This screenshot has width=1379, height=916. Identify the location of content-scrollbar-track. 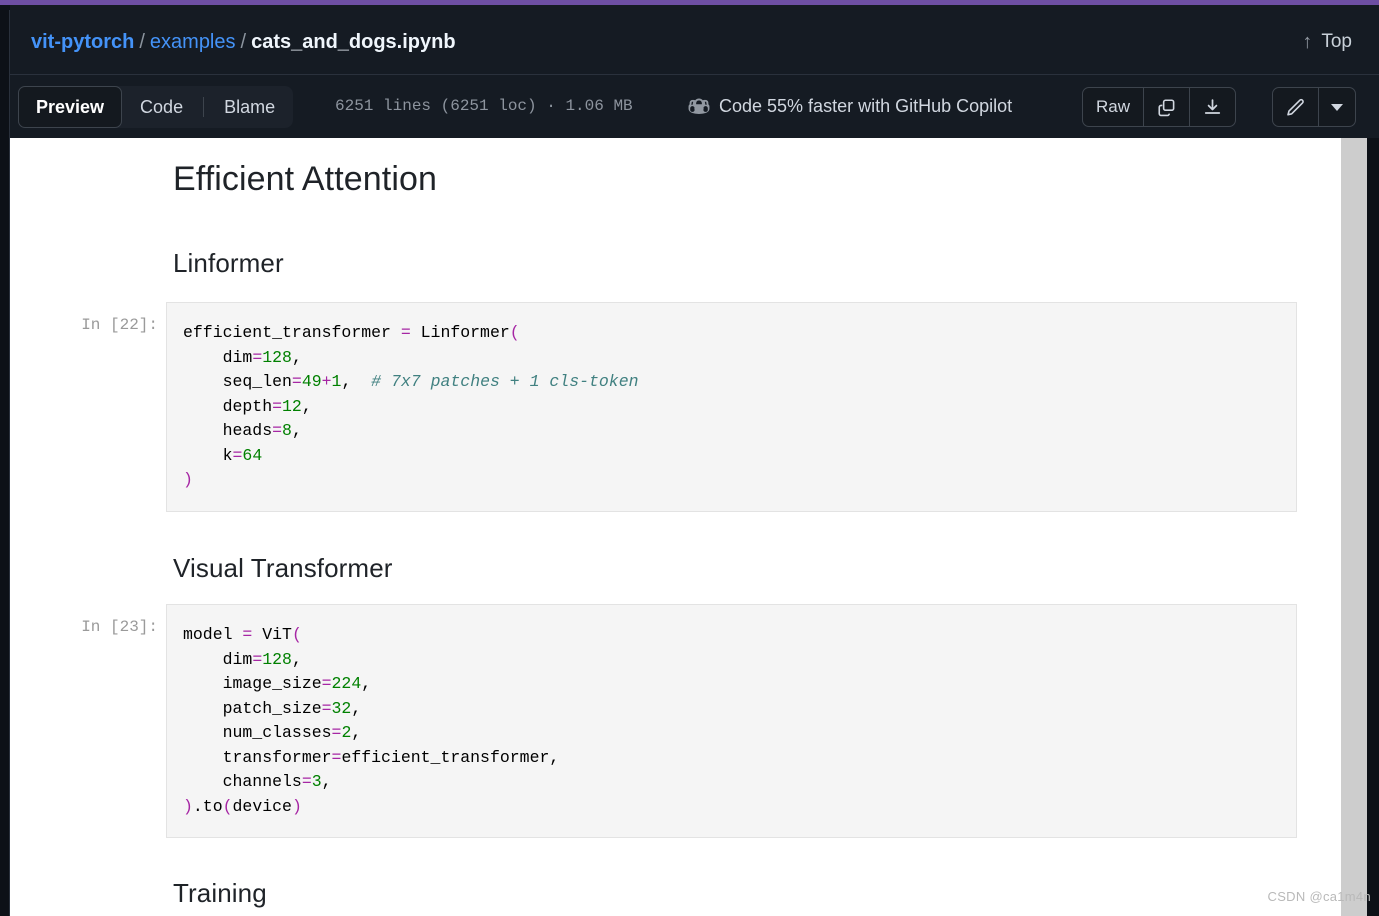
(1354, 527).